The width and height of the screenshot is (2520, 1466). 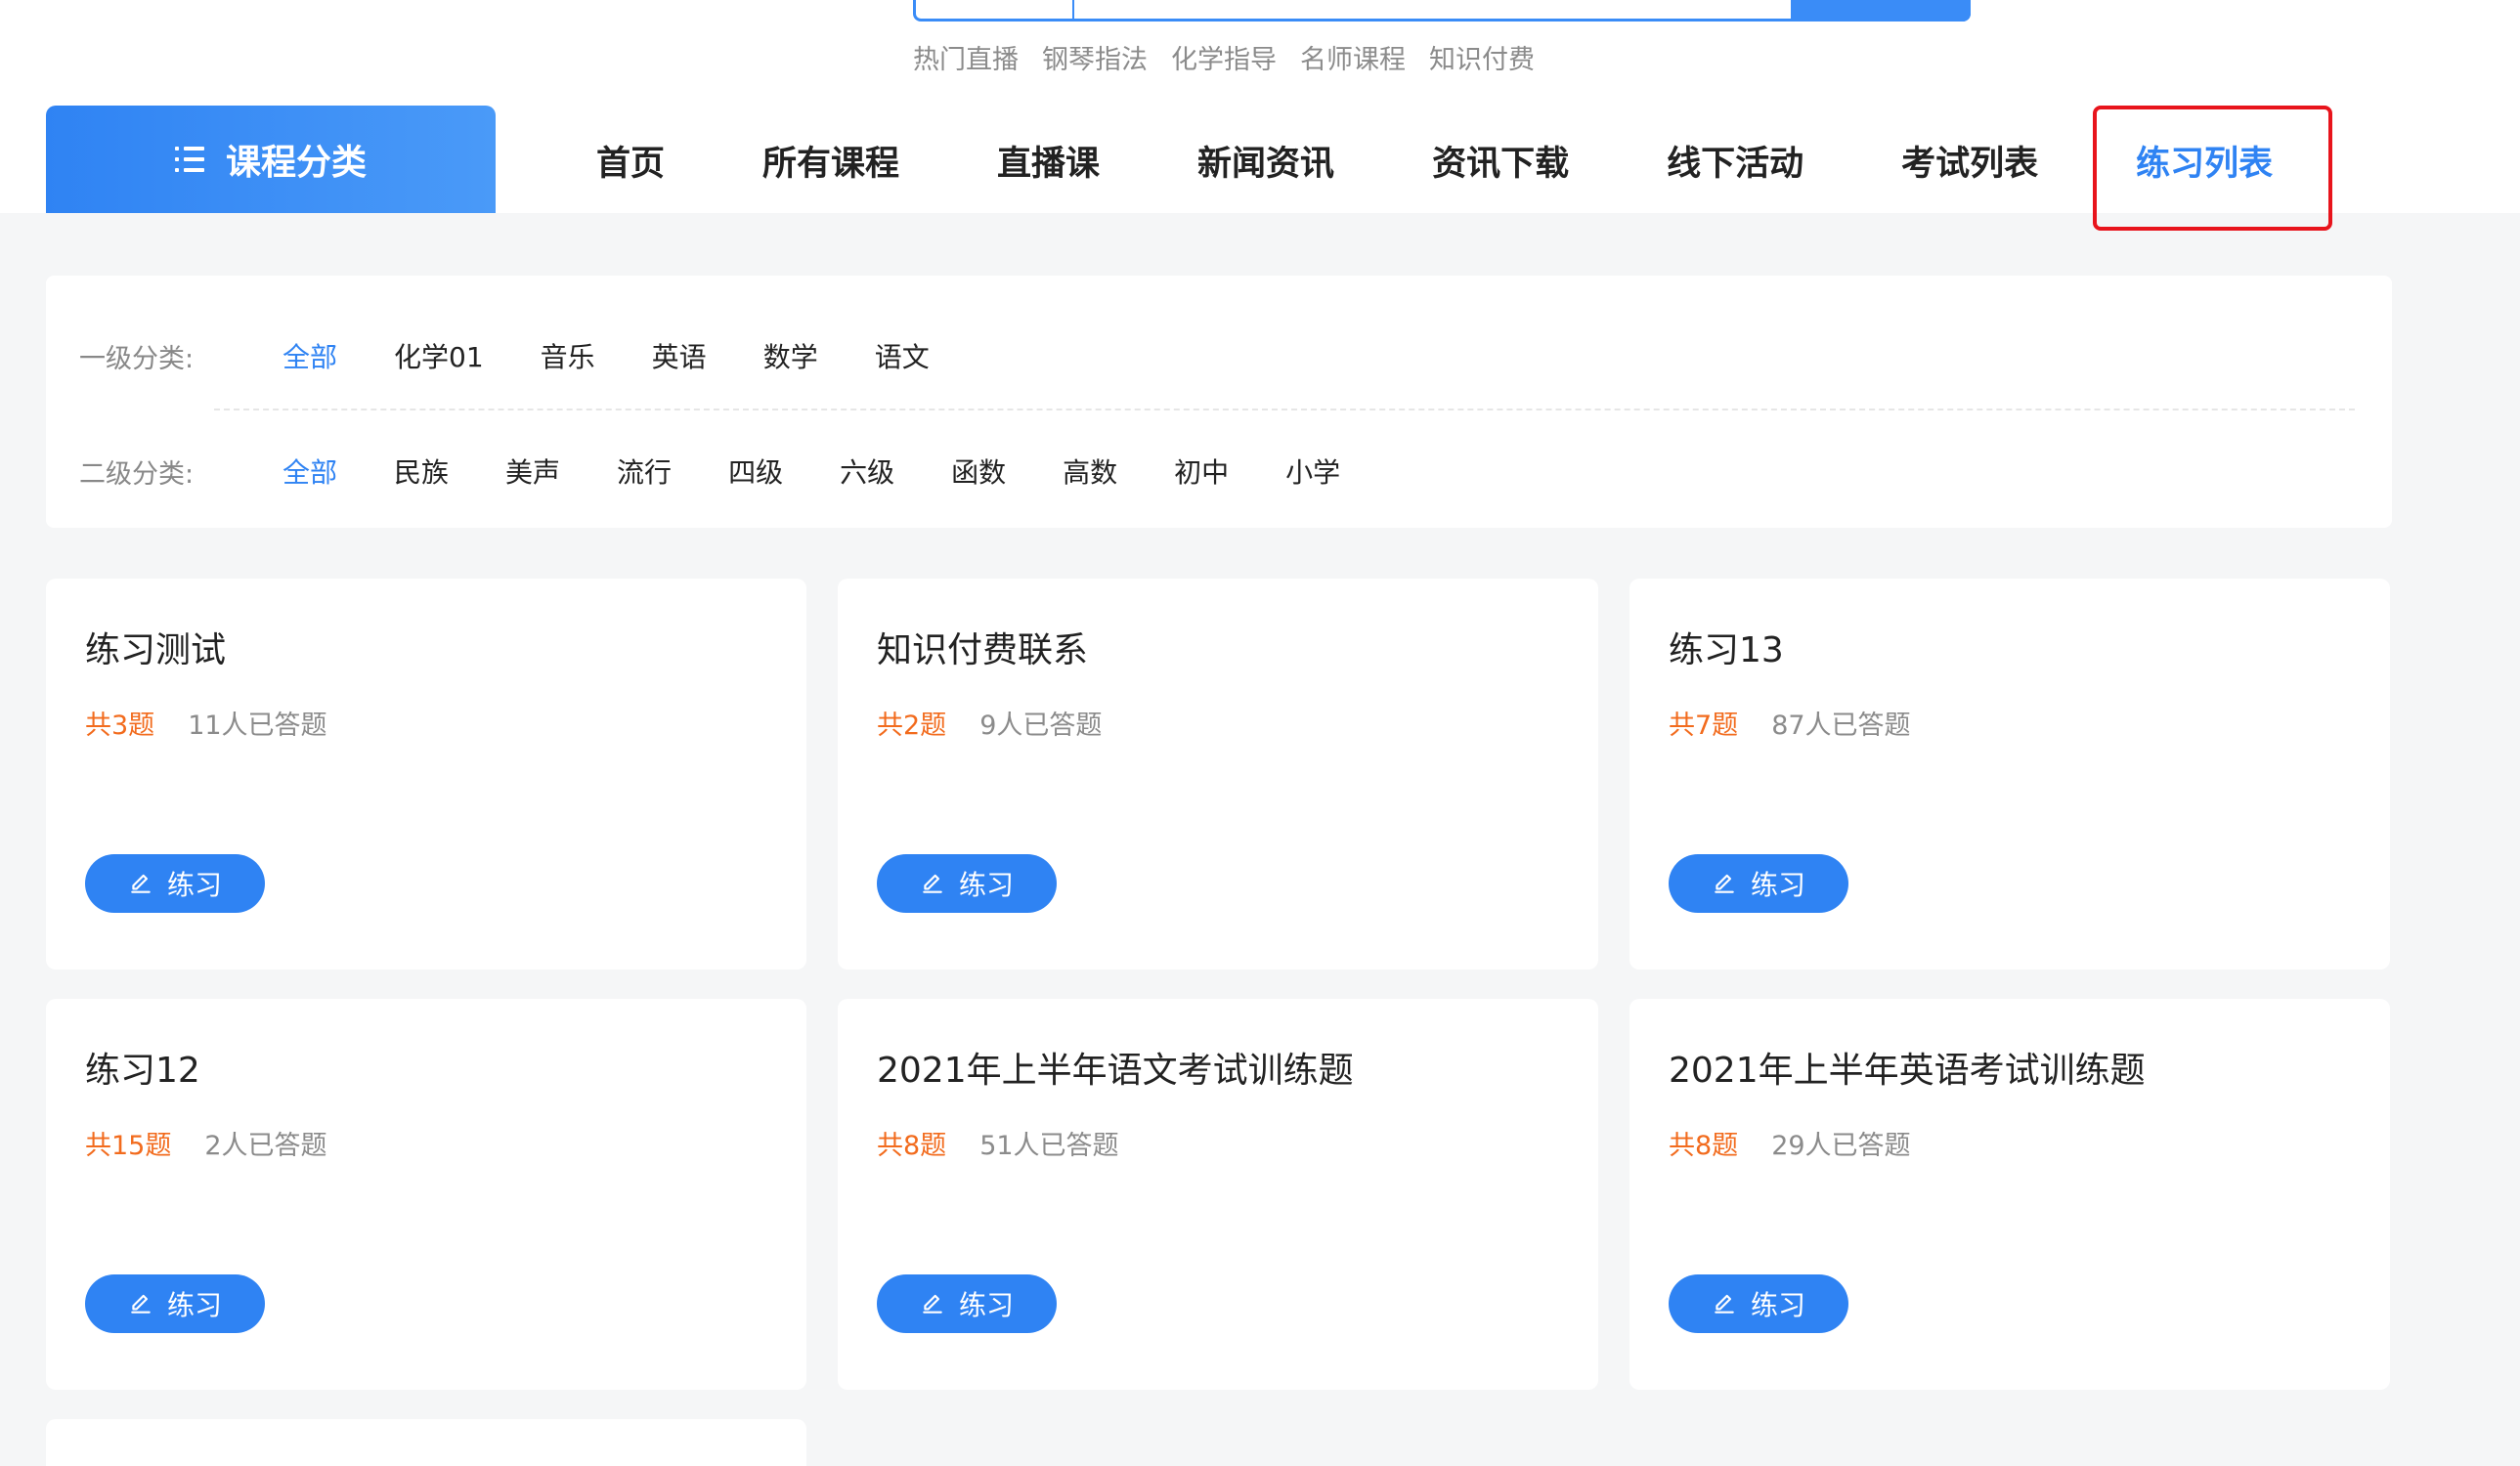 I want to click on filter-option: 四级, so click(x=755, y=471).